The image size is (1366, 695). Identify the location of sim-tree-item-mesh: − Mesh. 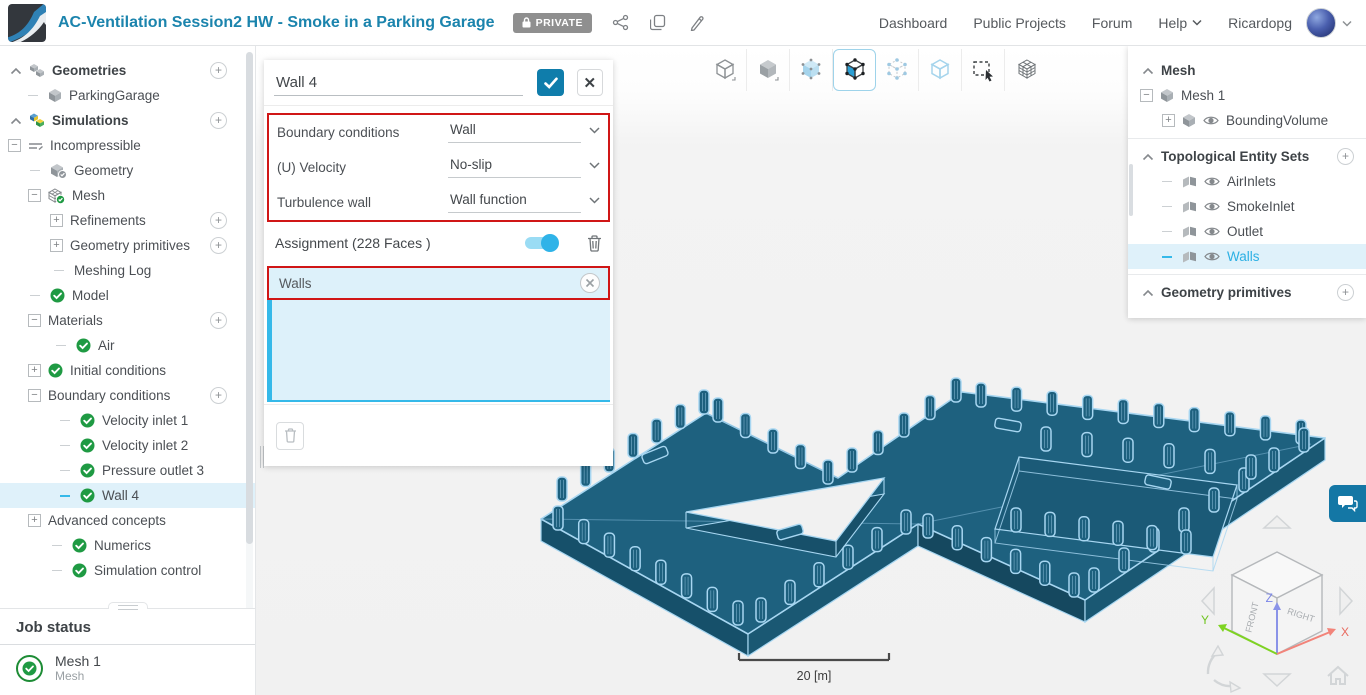
(127, 195).